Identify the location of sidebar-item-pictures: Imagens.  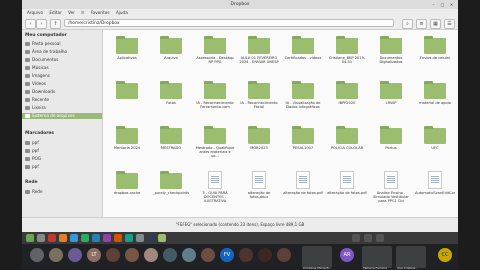
(62, 76).